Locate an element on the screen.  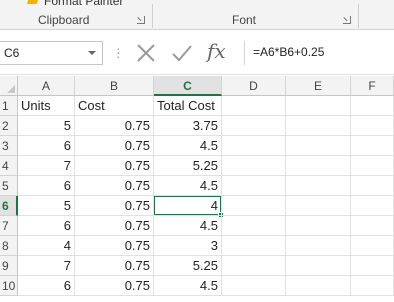
cell-f10 is located at coordinates (372, 286).